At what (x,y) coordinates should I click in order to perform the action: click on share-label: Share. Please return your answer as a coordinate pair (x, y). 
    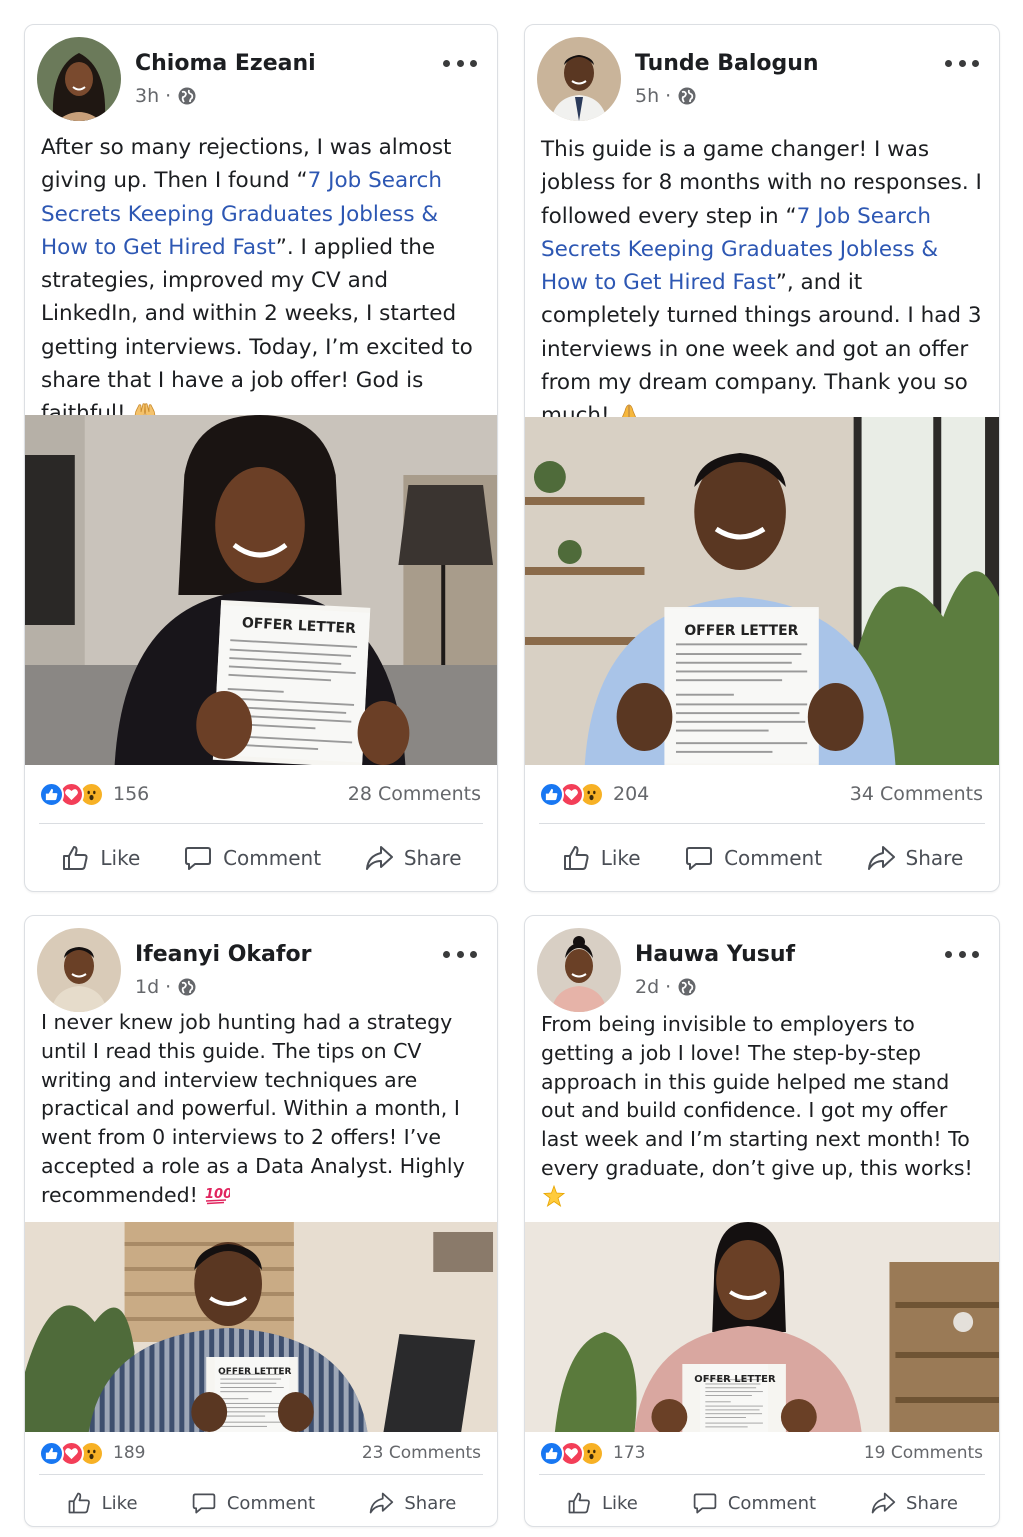
    Looking at the image, I should click on (934, 858).